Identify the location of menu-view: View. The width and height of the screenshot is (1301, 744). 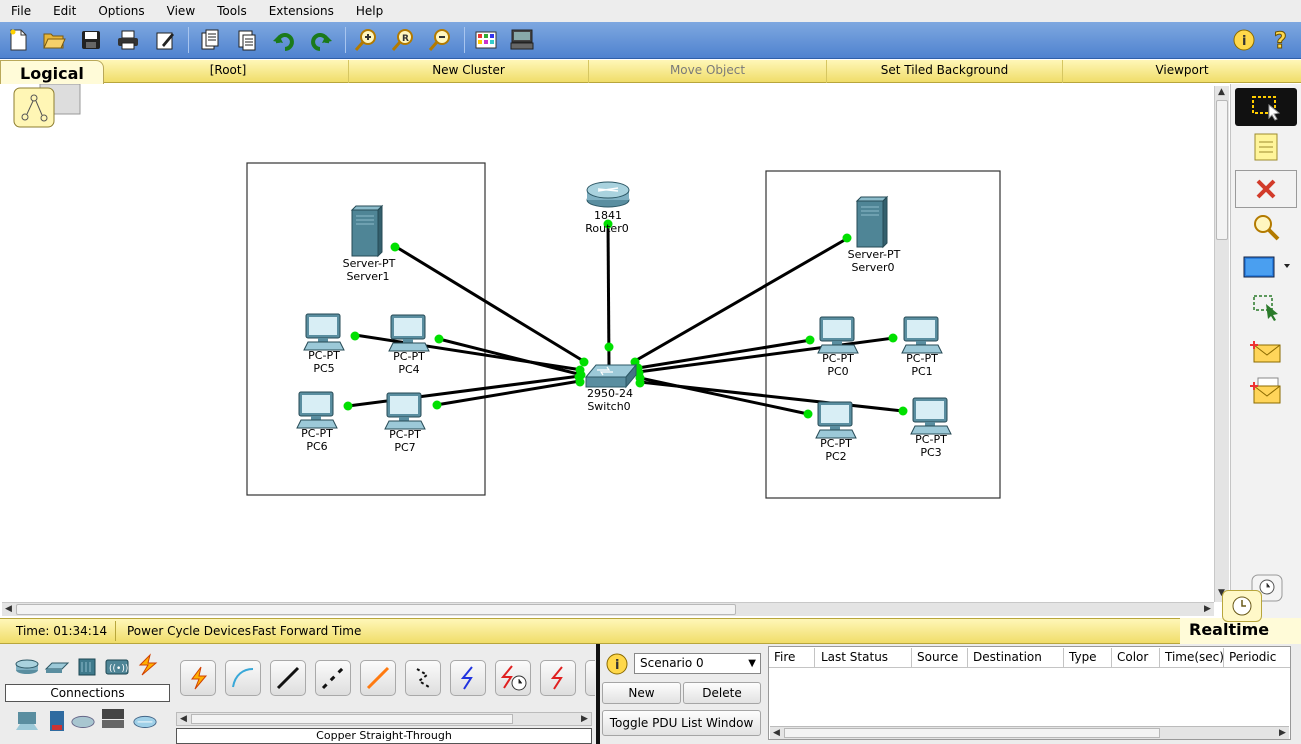
(181, 11).